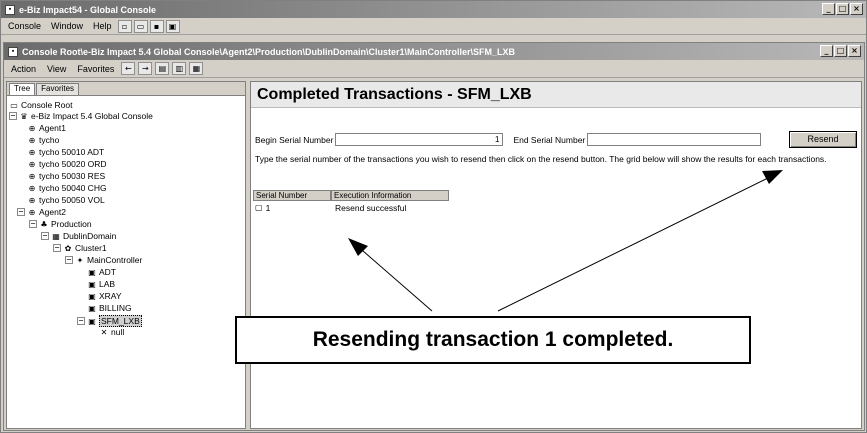 This screenshot has width=867, height=433. What do you see at coordinates (24, 26) in the screenshot?
I see `menu-console: Console` at bounding box center [24, 26].